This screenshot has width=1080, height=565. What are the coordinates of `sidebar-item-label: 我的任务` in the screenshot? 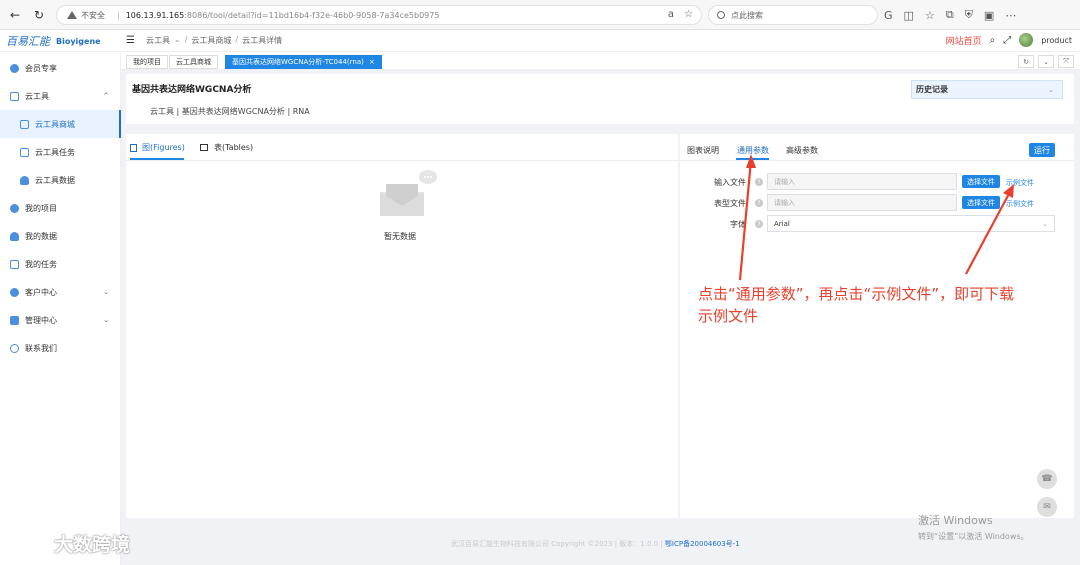 It's located at (41, 264).